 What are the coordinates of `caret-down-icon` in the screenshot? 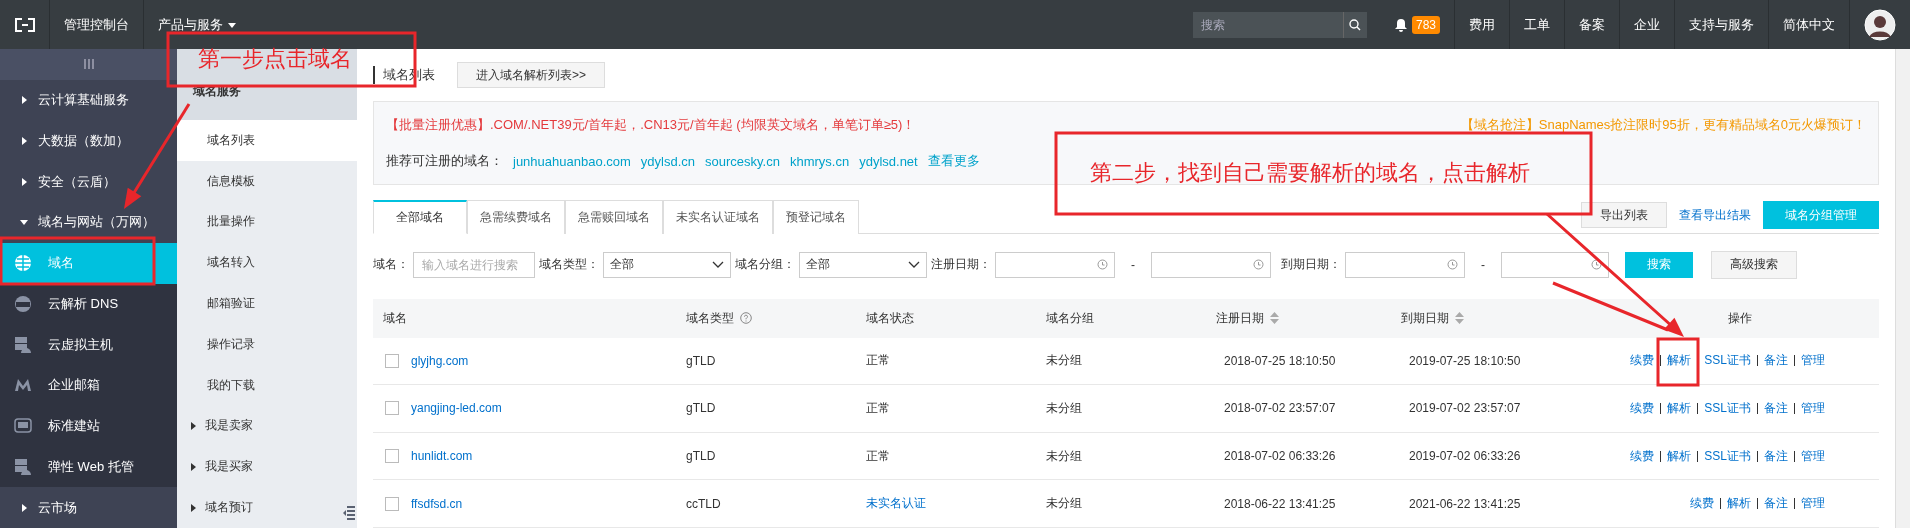 It's located at (24, 222).